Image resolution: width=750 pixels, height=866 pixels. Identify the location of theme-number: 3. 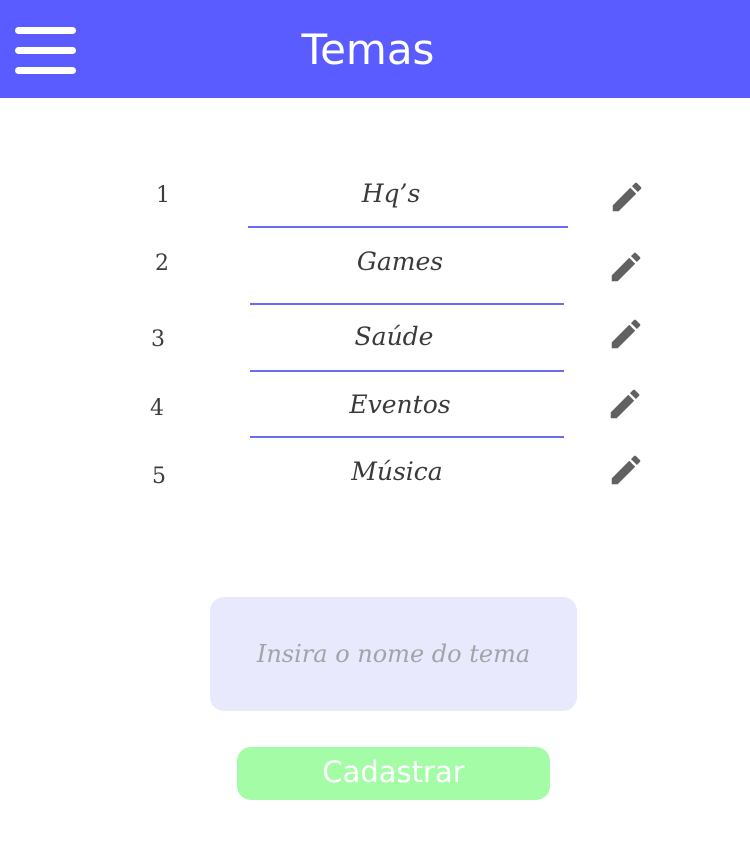
(158, 339).